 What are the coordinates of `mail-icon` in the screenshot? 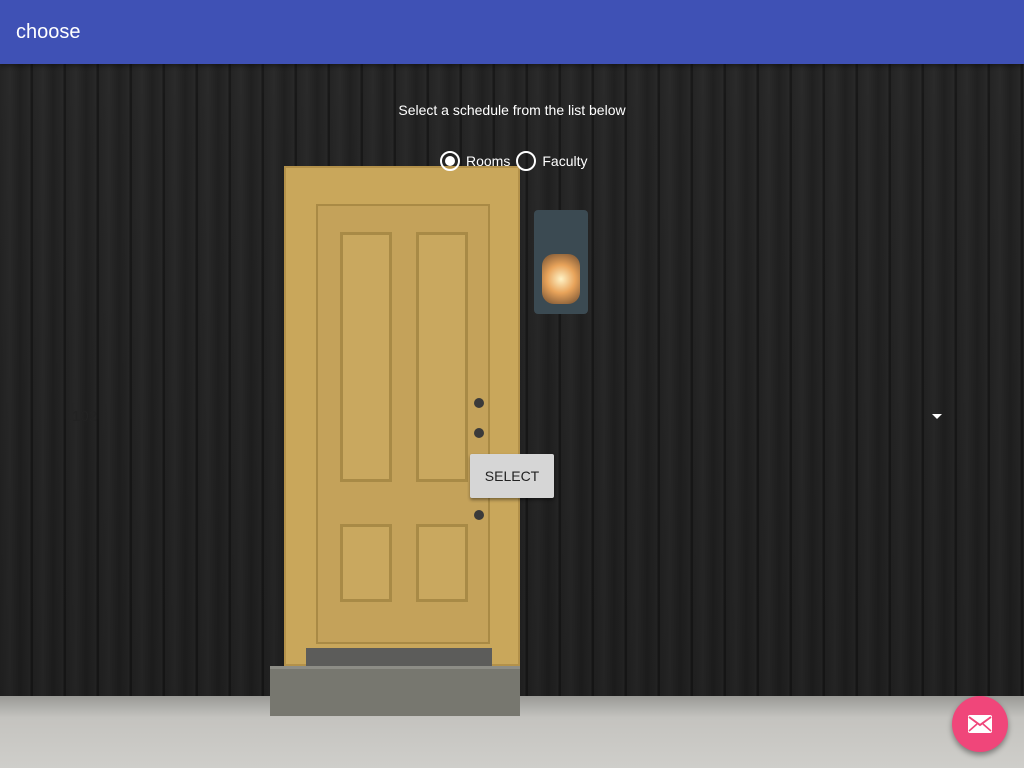 It's located at (980, 724).